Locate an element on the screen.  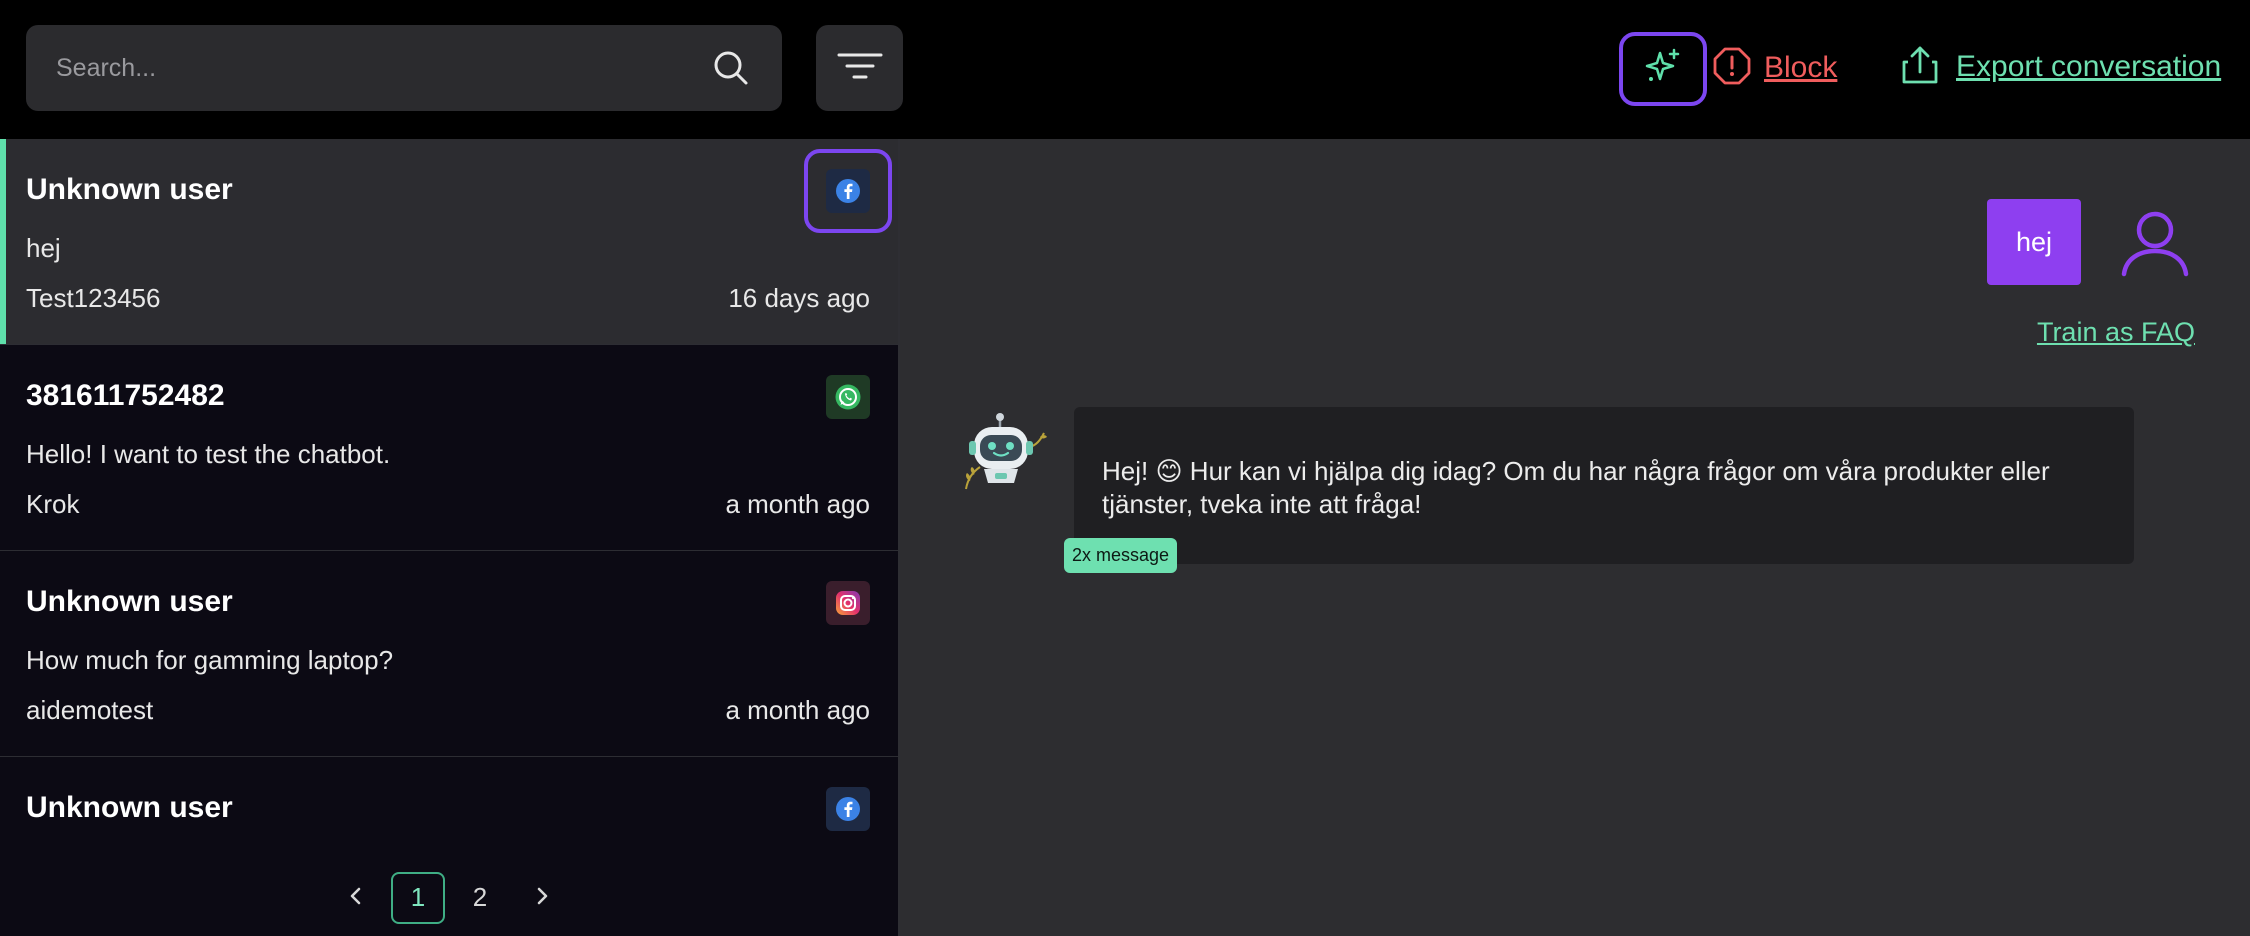
chevron-right-icon is located at coordinates (542, 897).